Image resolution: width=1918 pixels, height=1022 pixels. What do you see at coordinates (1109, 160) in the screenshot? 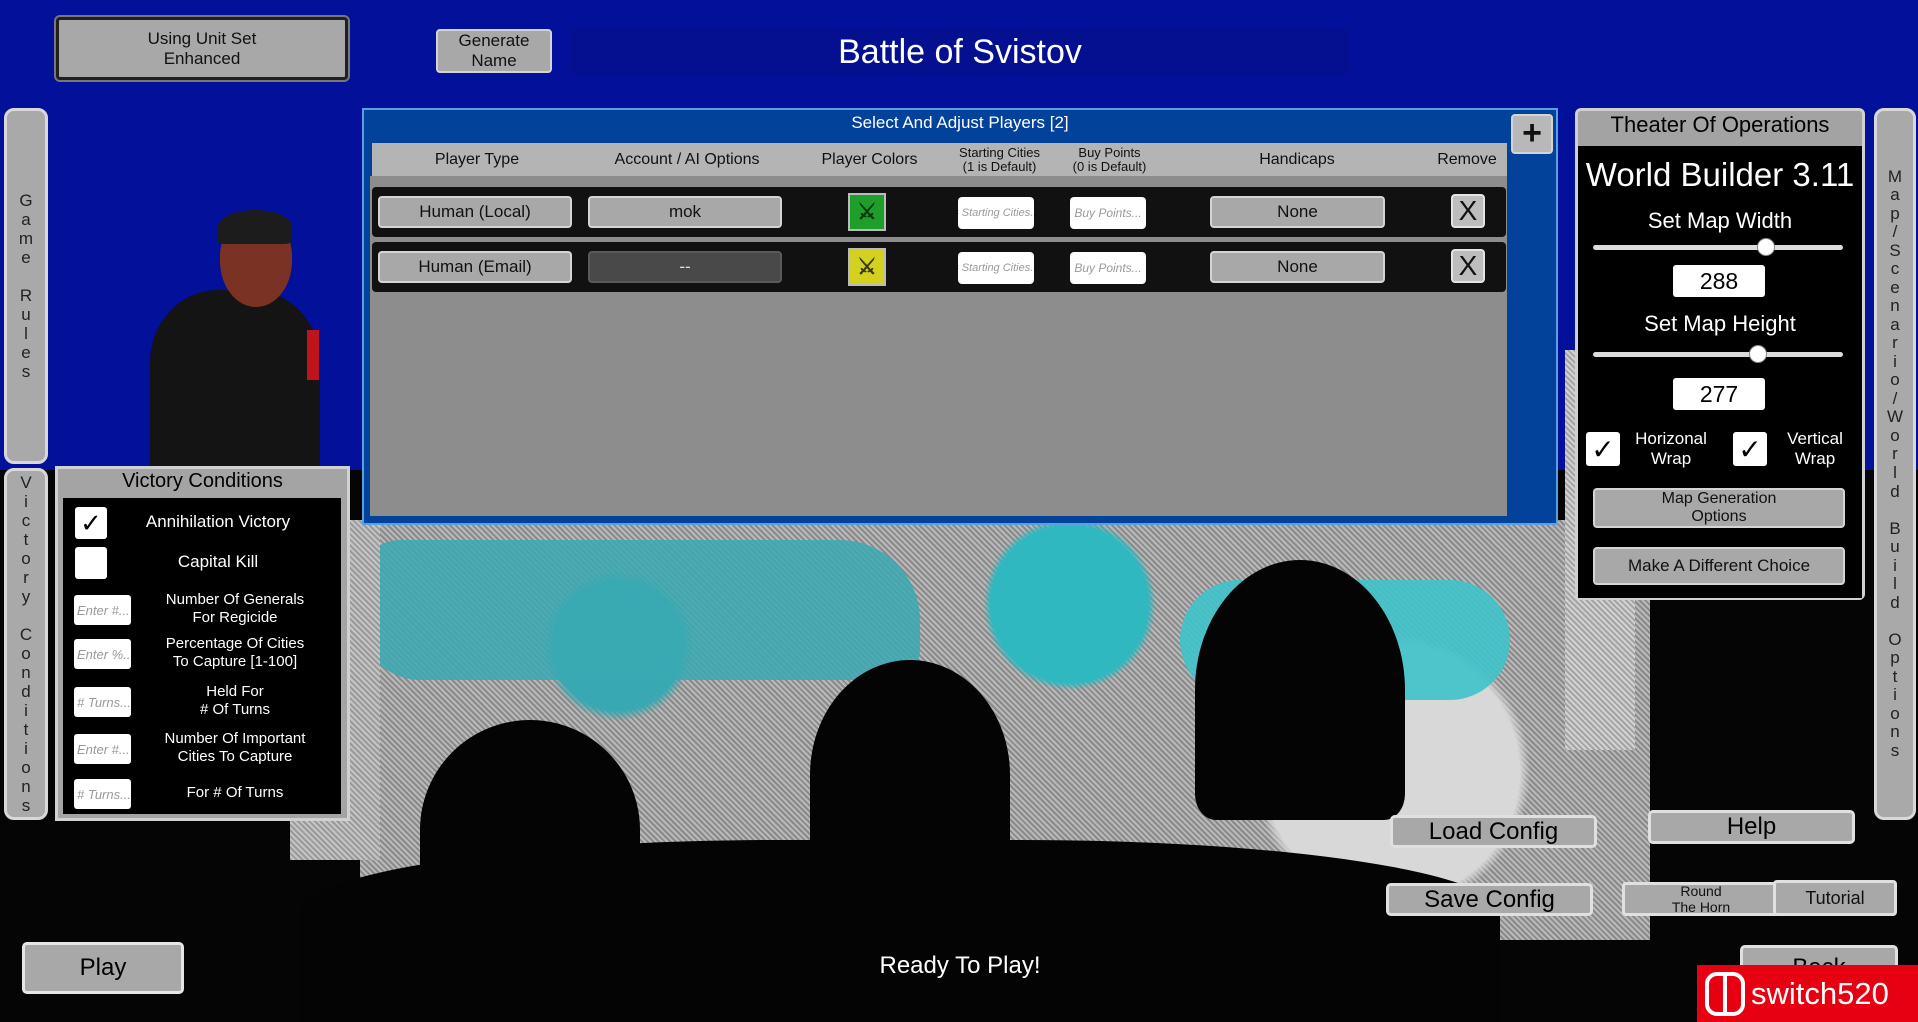
I see `column-header-buy-points: Buy Points (0 is Default)` at bounding box center [1109, 160].